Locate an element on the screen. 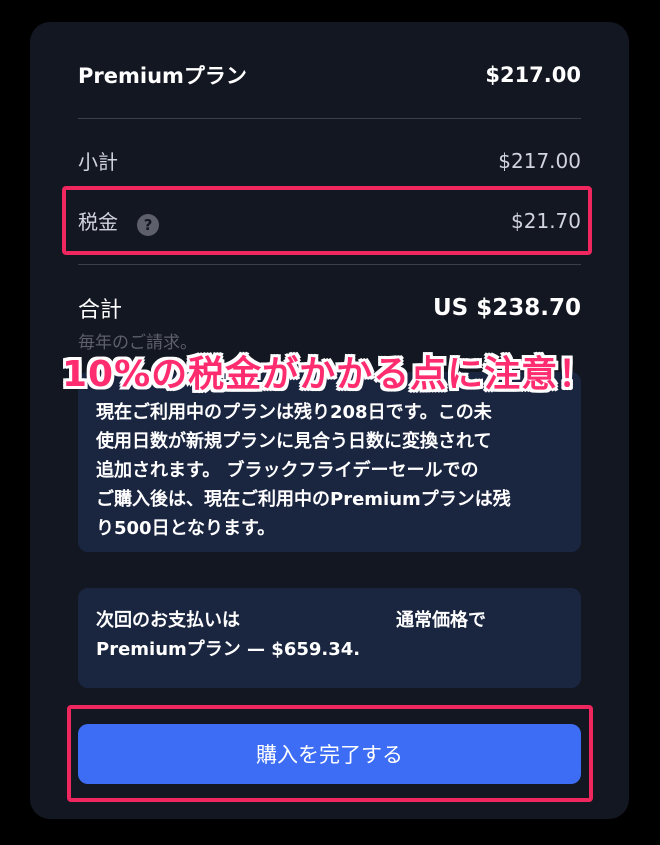 This screenshot has height=845, width=660. total-value: US $238.70 is located at coordinates (506, 308).